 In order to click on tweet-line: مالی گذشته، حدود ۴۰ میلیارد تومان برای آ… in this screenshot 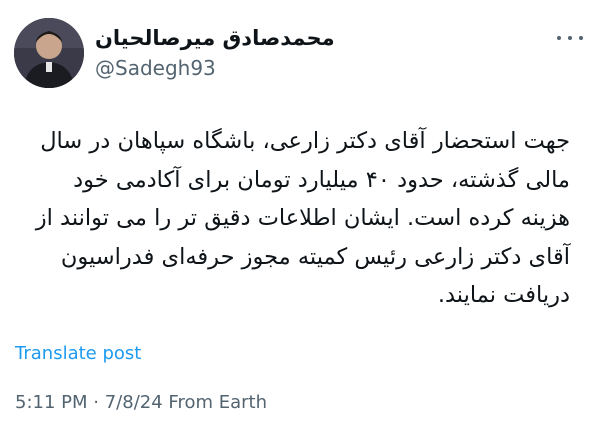, I will do `click(321, 179)`.